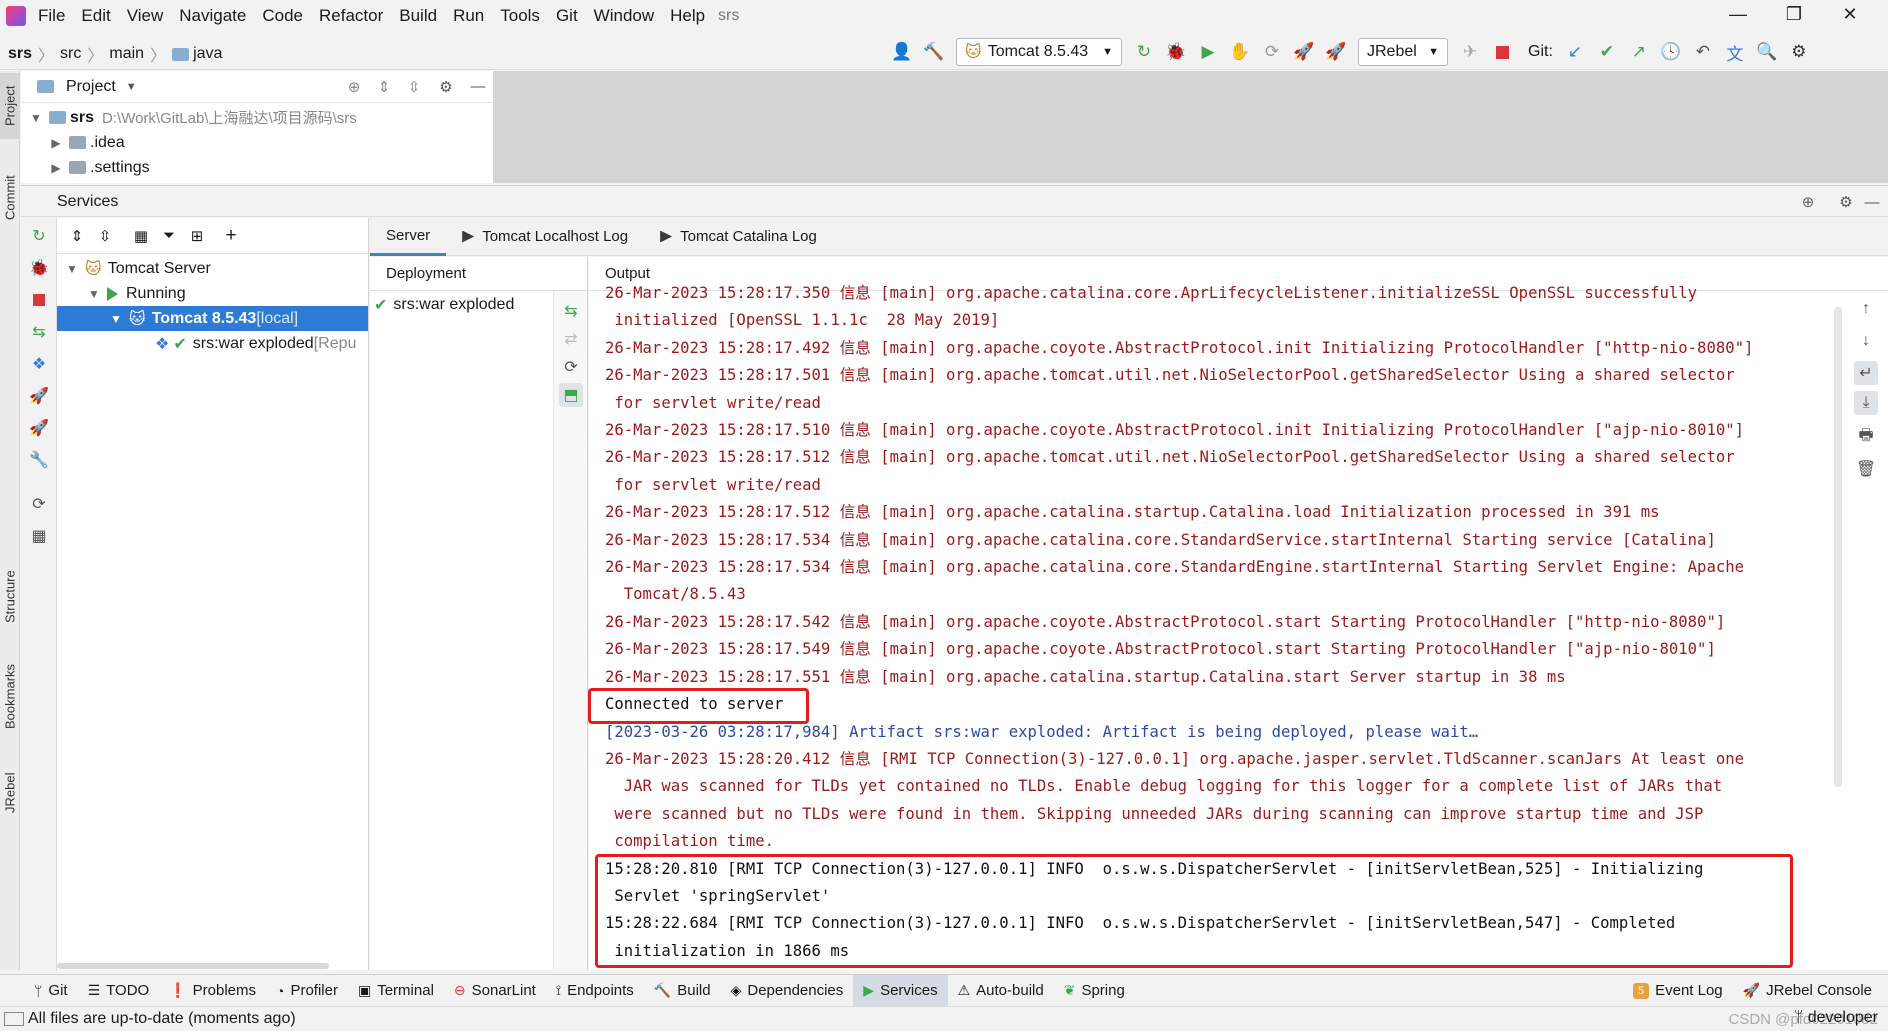 The height and width of the screenshot is (1031, 1888). What do you see at coordinates (1403, 52) in the screenshot?
I see `jrebel-config-select: JRebel ▼` at bounding box center [1403, 52].